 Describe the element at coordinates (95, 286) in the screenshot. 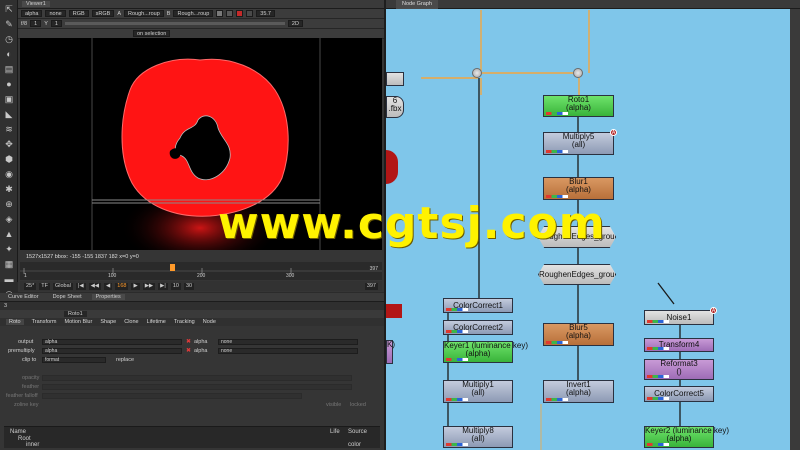

I see `prev-key-icon: ◀◀` at that location.